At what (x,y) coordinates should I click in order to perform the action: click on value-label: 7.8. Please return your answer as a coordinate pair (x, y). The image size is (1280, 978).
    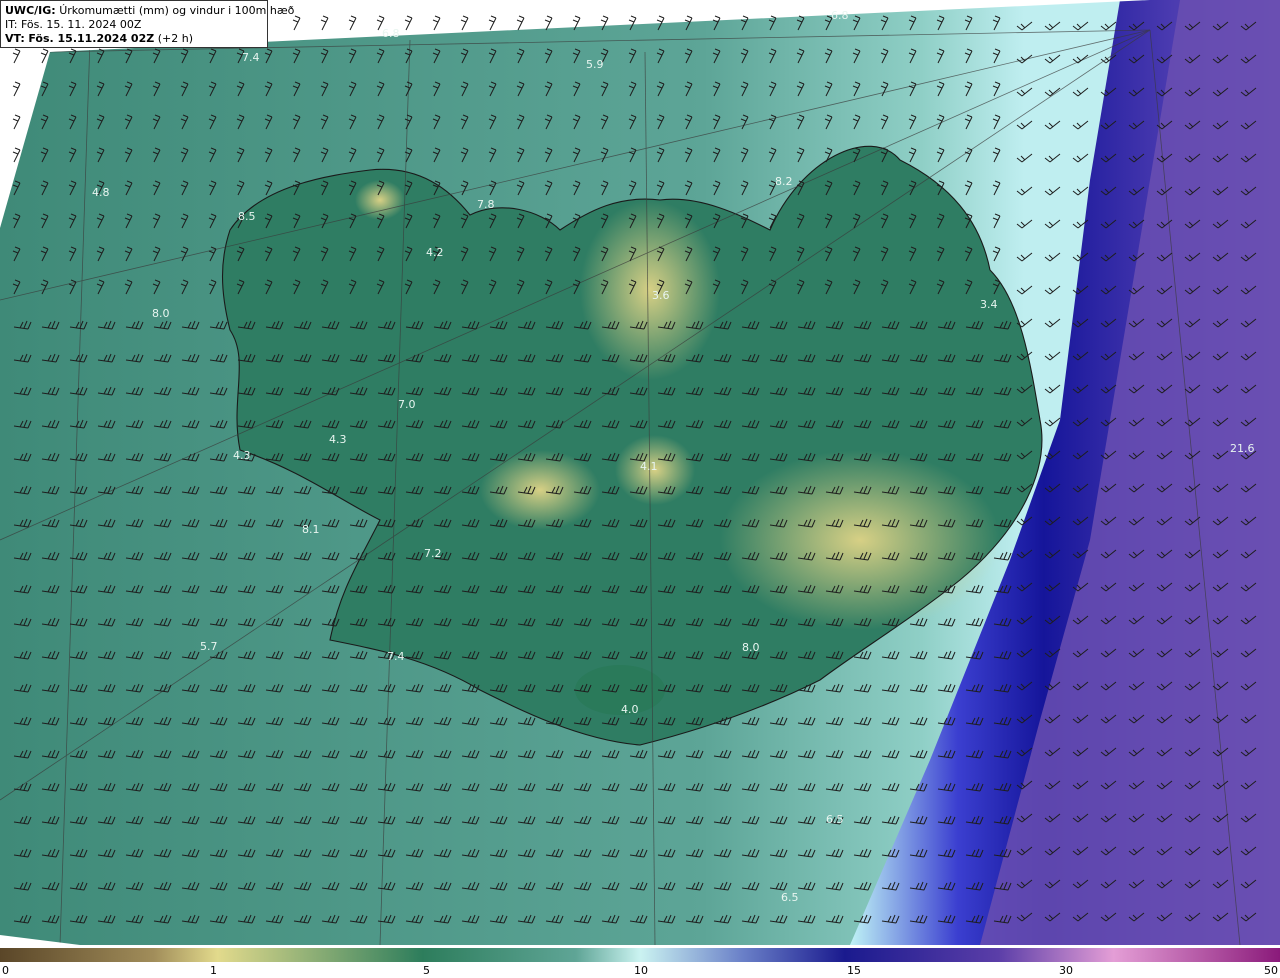
    Looking at the image, I should click on (486, 204).